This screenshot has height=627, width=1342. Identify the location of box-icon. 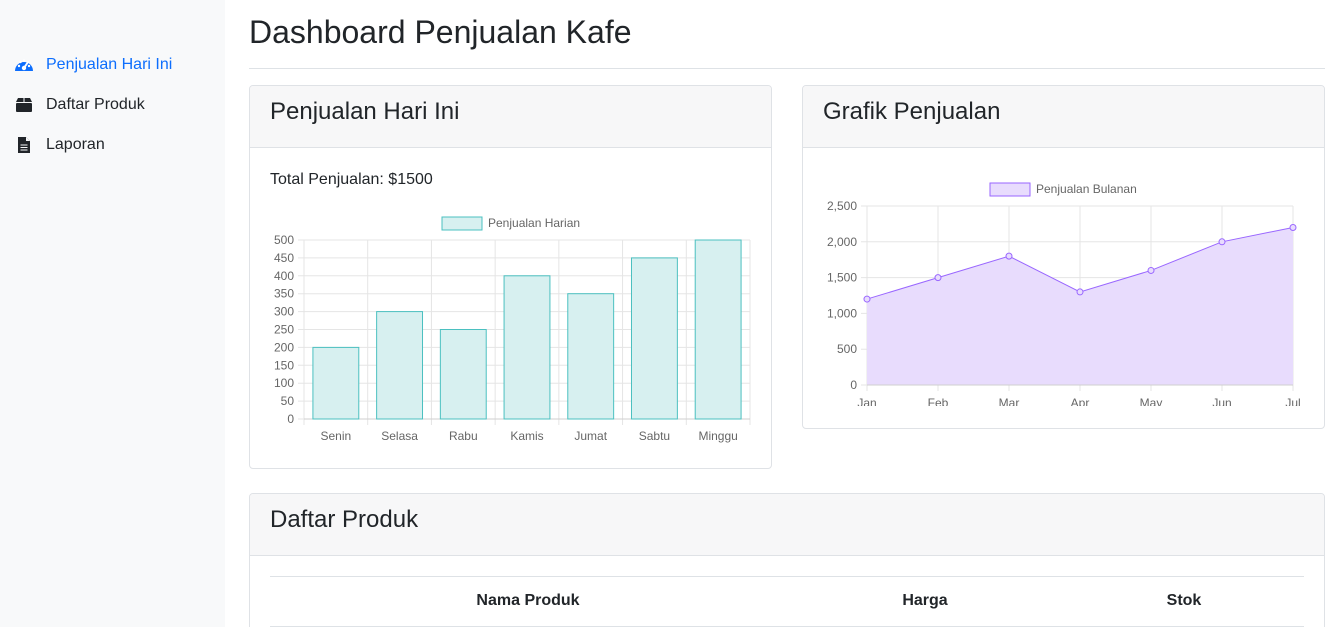
(24, 105).